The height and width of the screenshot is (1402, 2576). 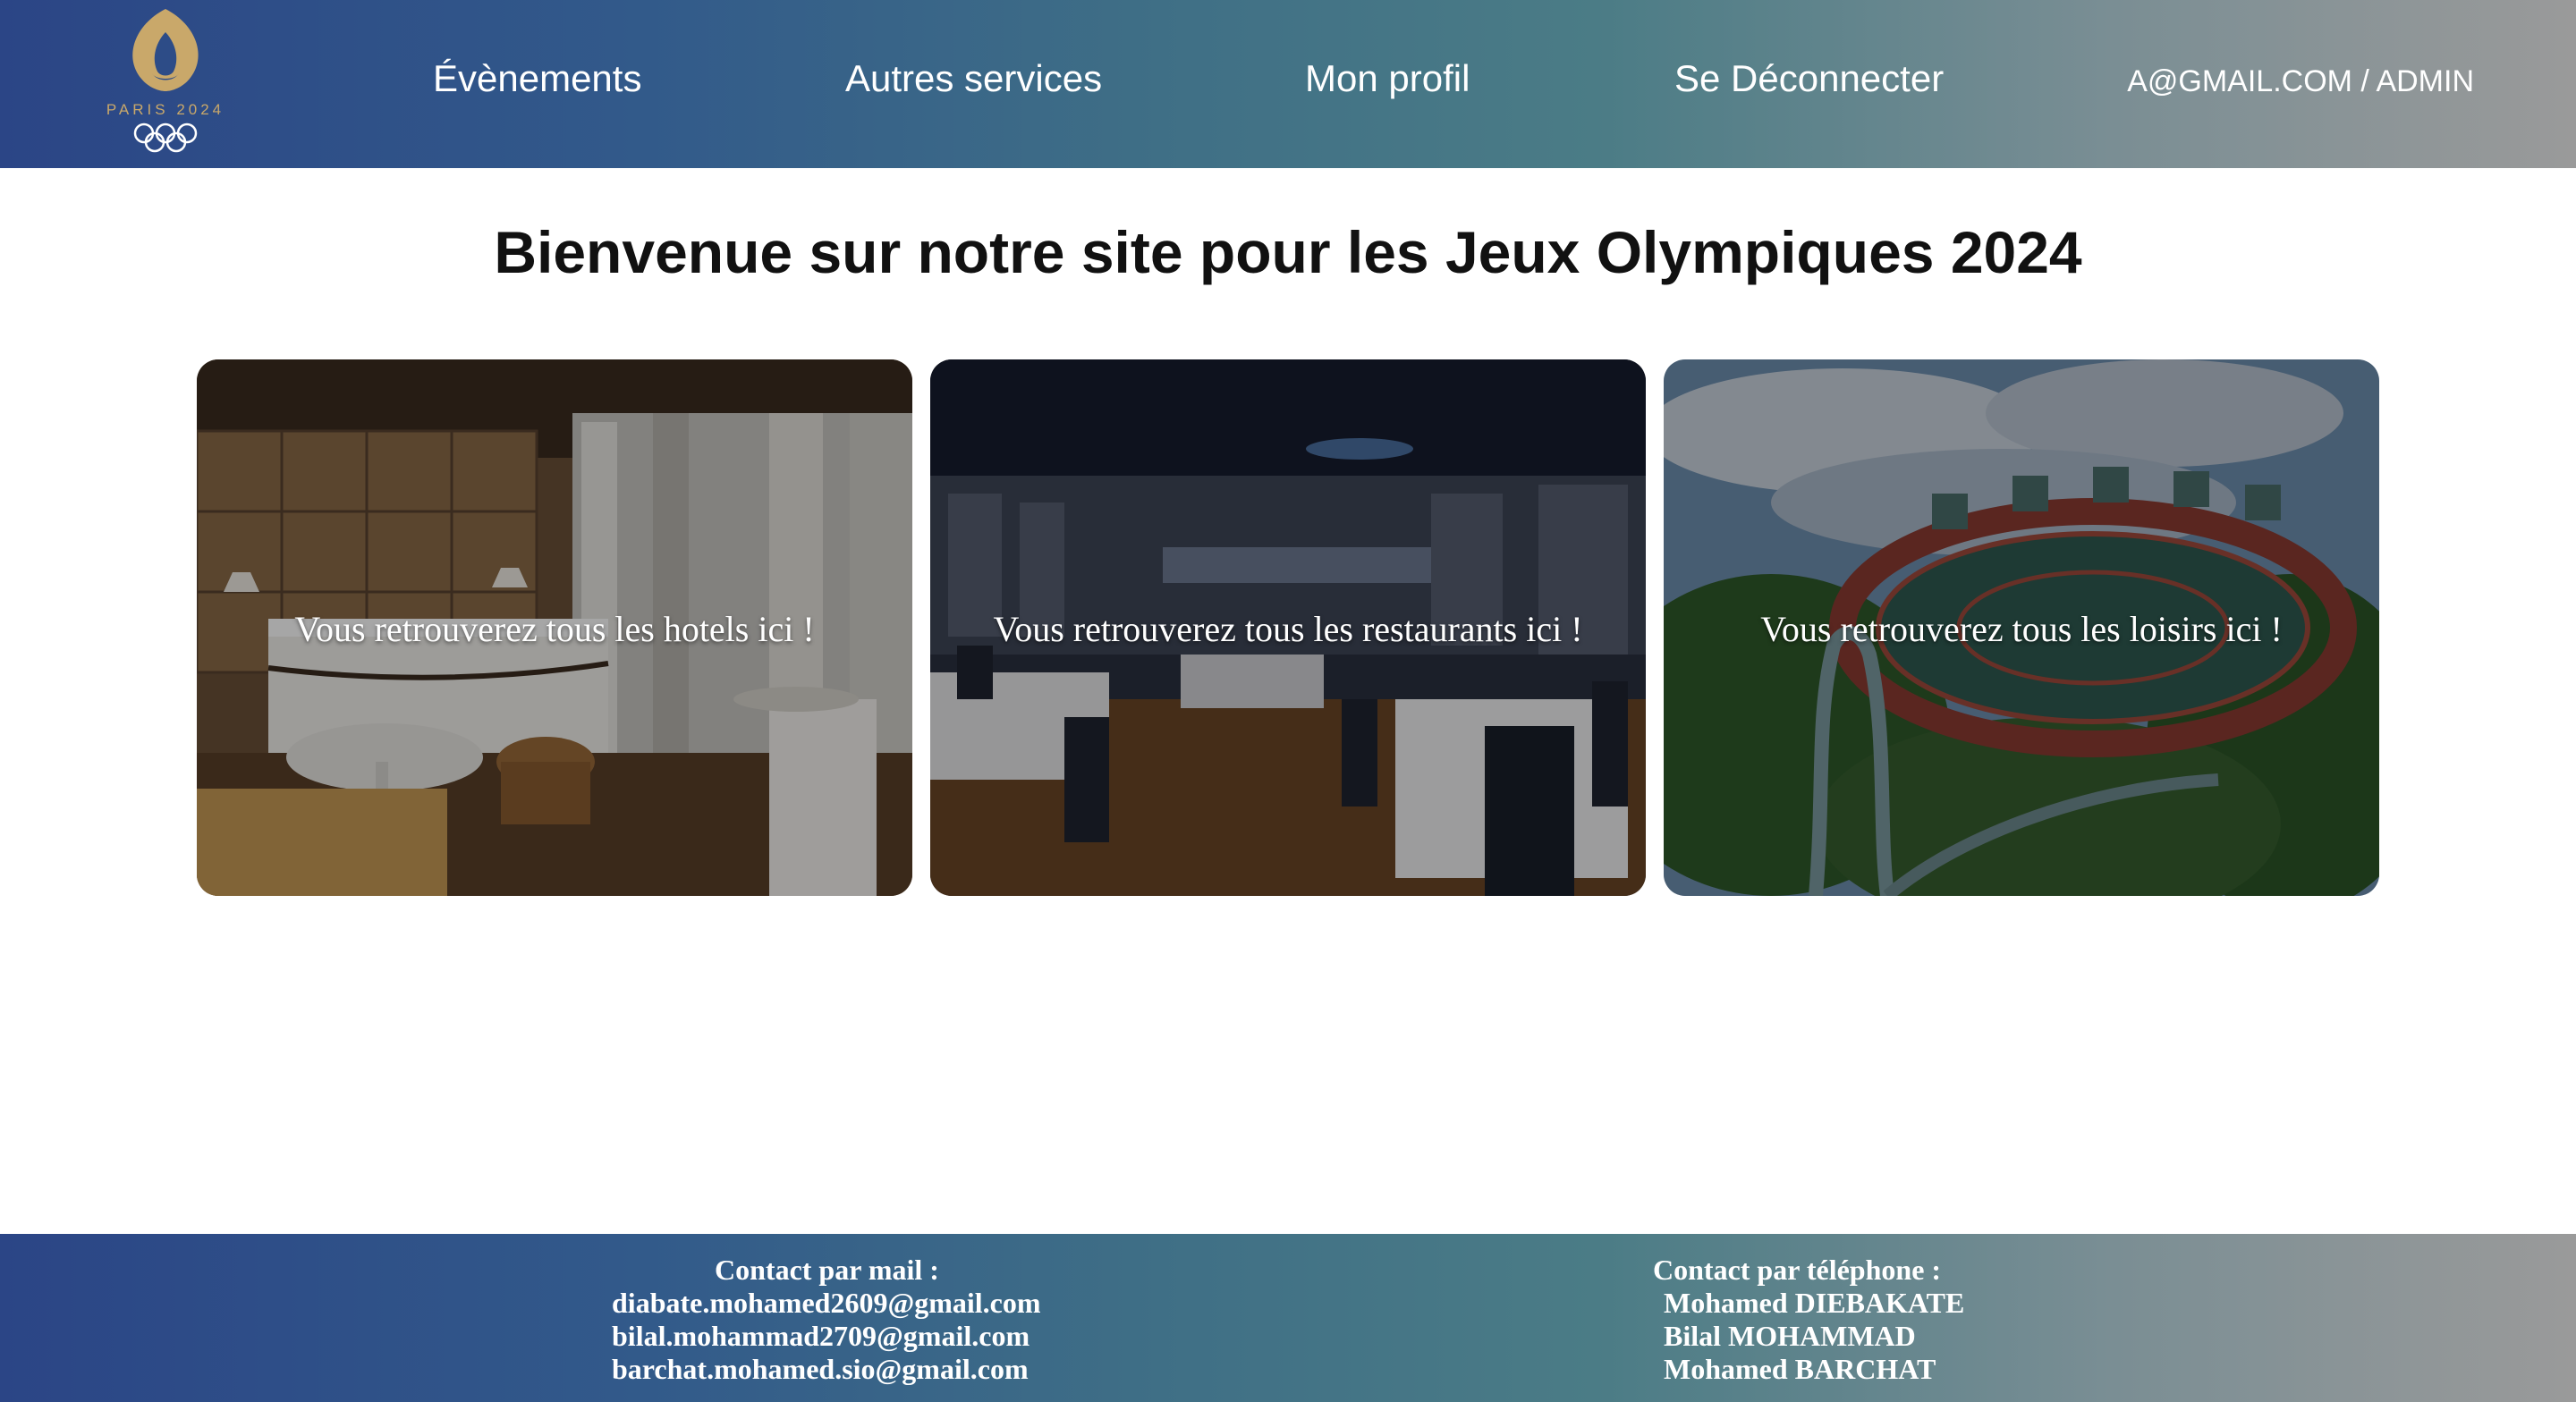 What do you see at coordinates (820, 1369) in the screenshot?
I see `footer-mail-line: barchat.mohamed.sio@gmail.com` at bounding box center [820, 1369].